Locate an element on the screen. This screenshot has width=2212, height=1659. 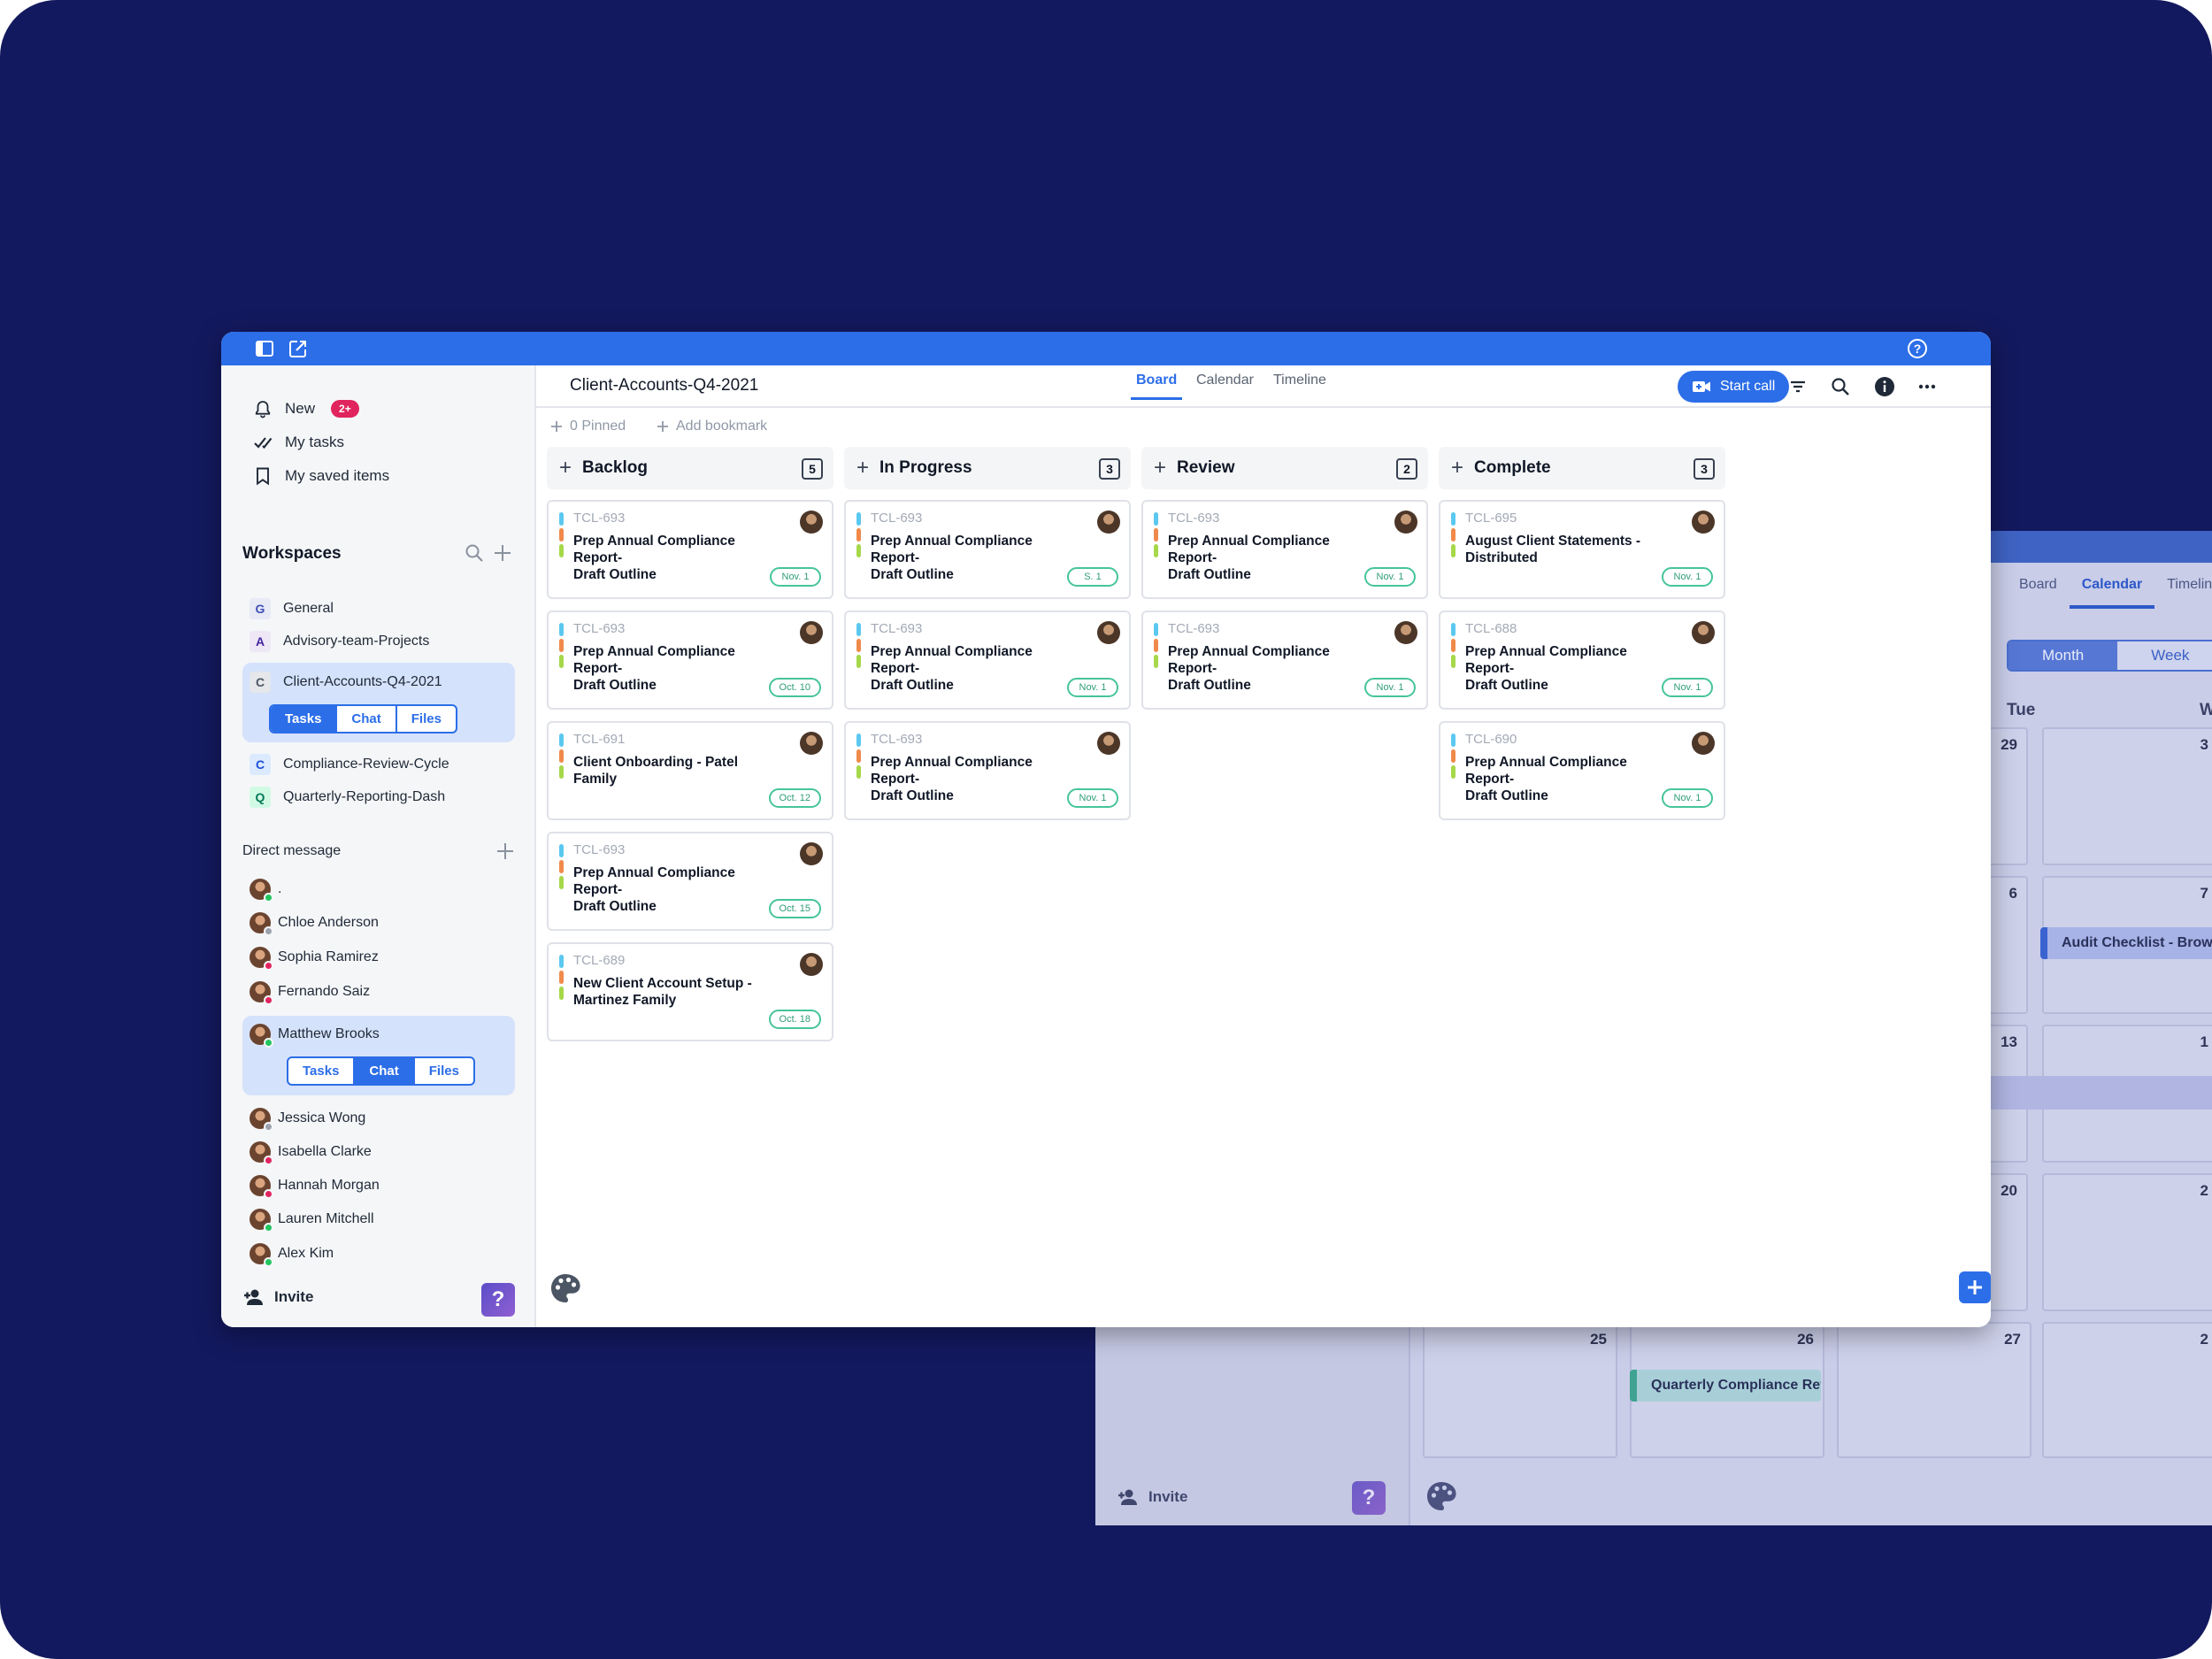
info-icon is located at coordinates (1885, 387).